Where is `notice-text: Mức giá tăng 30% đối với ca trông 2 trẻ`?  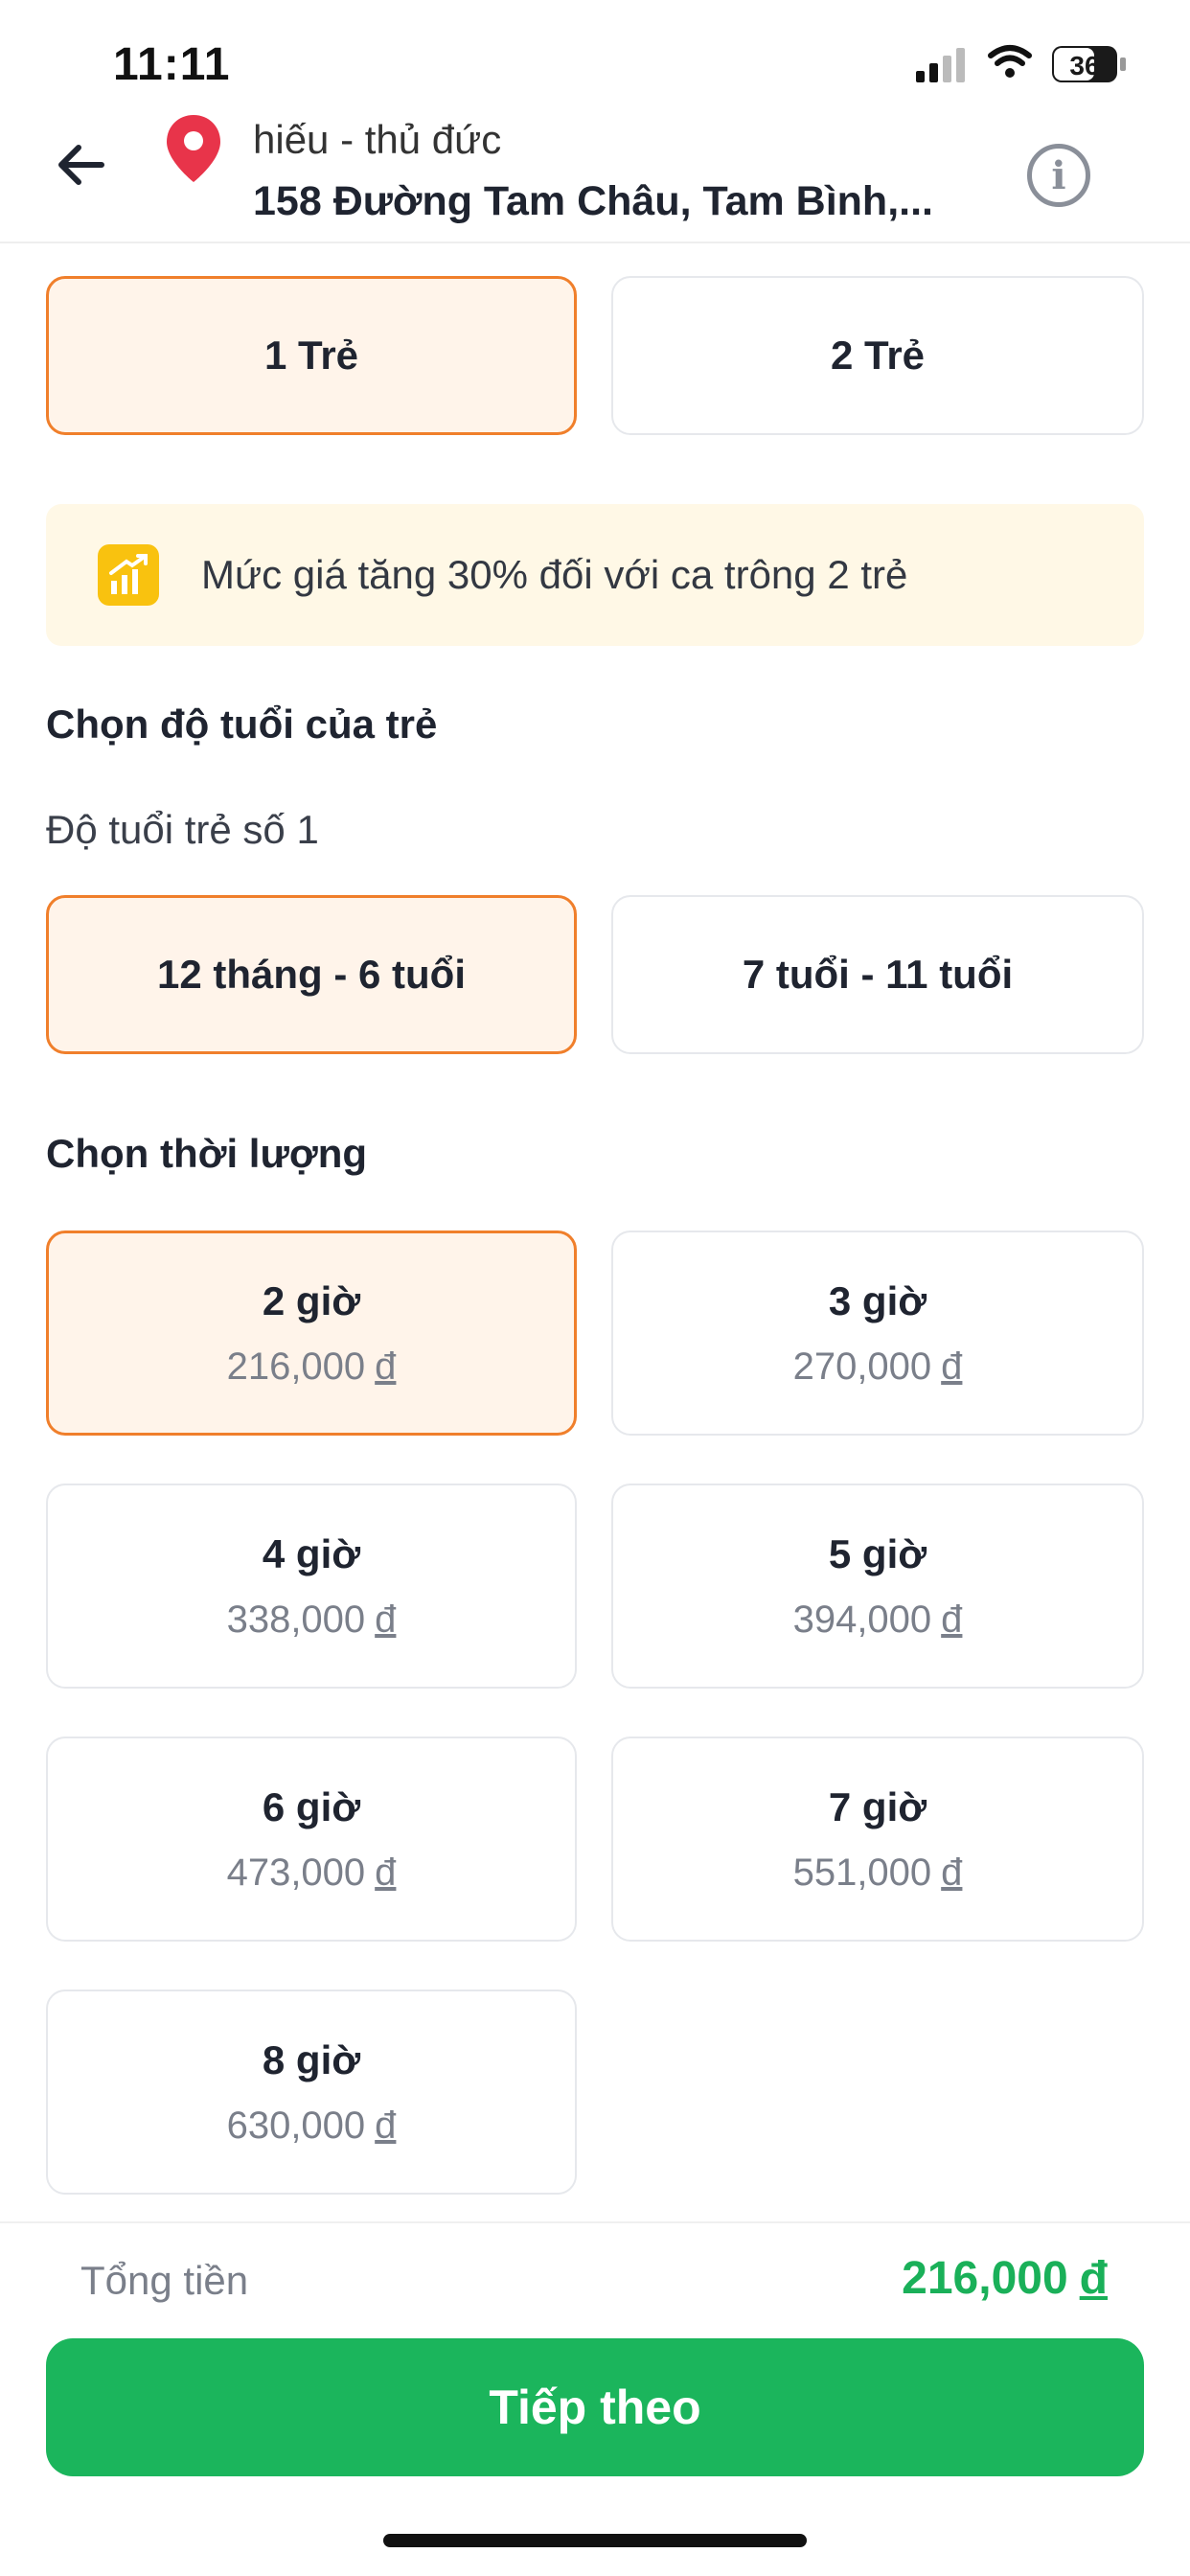
notice-text: Mức giá tăng 30% đối với ca trông 2 trẻ is located at coordinates (555, 574).